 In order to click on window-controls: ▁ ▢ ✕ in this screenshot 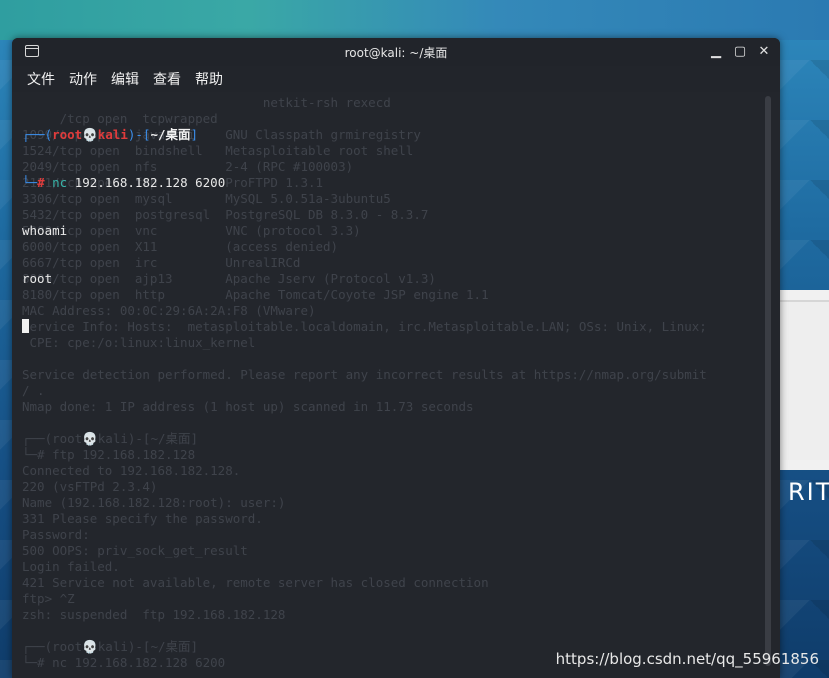, I will do `click(740, 52)`.